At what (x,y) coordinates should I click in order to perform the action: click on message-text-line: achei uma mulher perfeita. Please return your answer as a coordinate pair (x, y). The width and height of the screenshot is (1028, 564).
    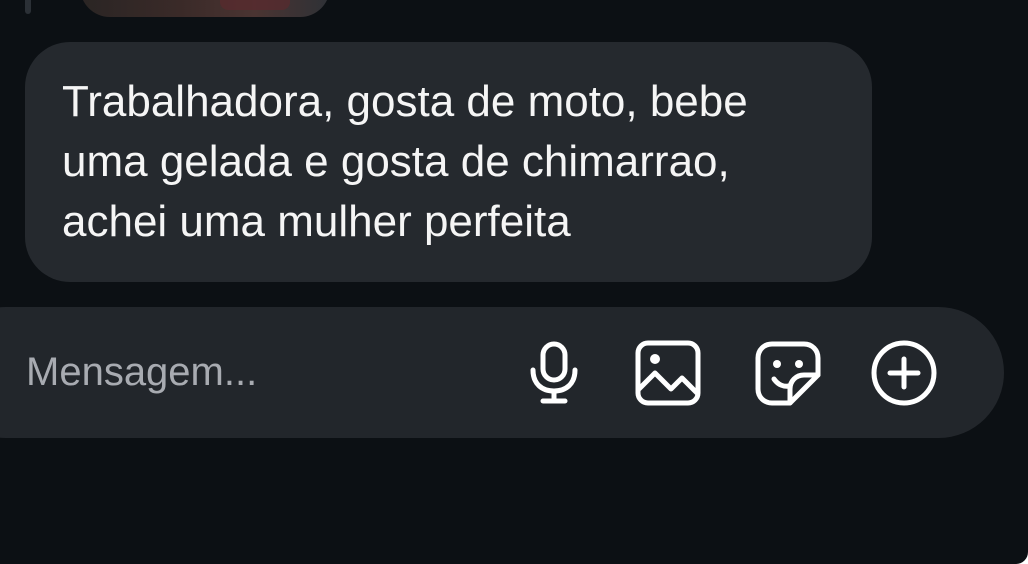
    Looking at the image, I should click on (316, 221).